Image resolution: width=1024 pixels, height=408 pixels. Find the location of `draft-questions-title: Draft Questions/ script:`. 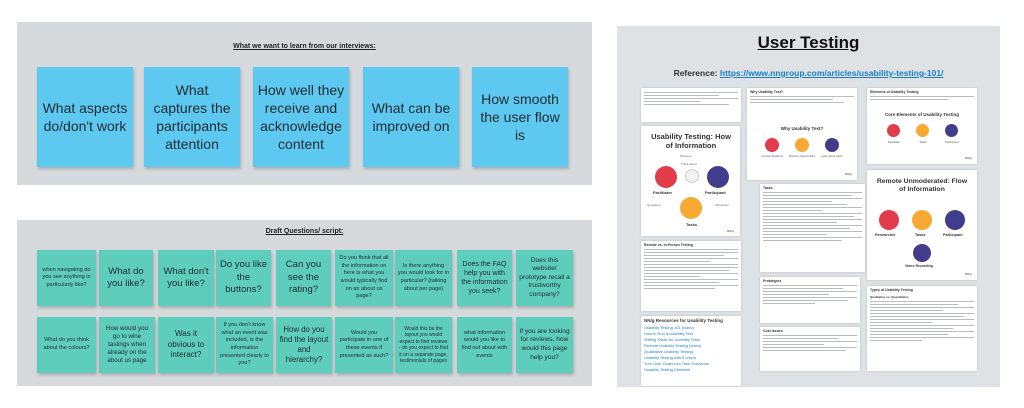

draft-questions-title: Draft Questions/ script: is located at coordinates (304, 231).